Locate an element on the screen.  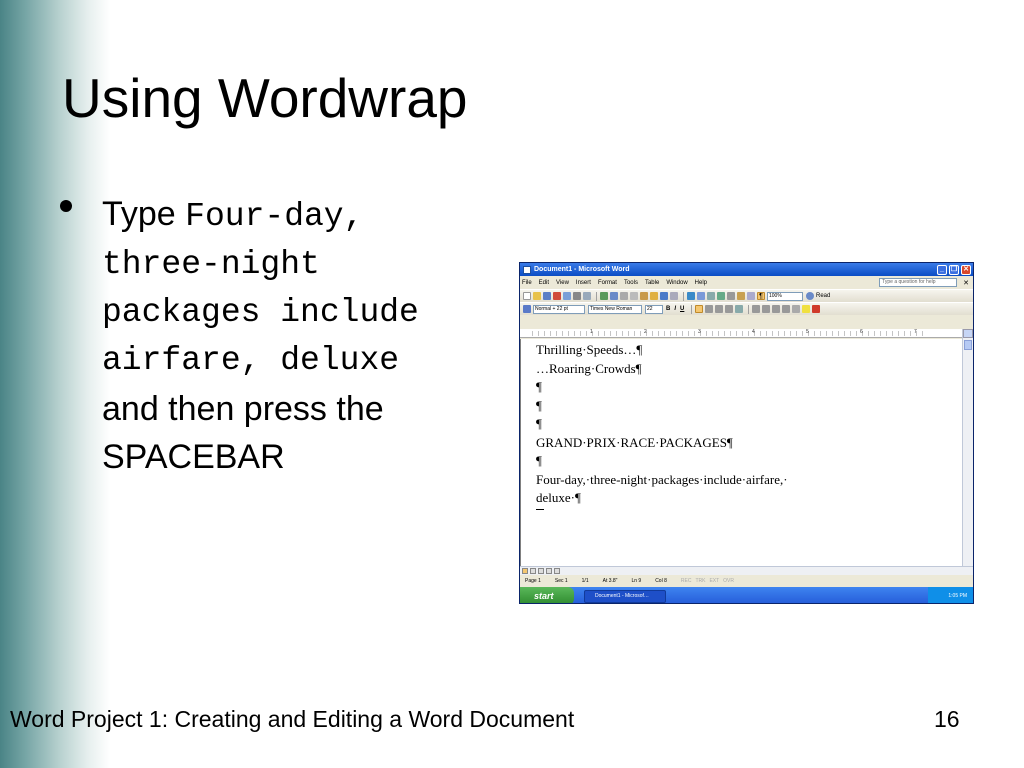
horizontal-scrollbar is located at coordinates (746, 570).